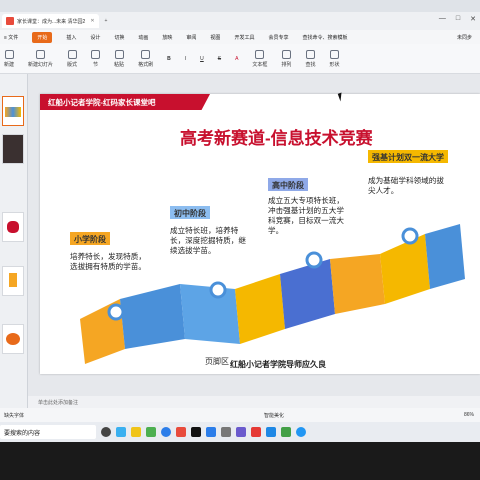 This screenshot has width=480, height=480. Describe the element at coordinates (95, 37) in the screenshot. I see `menu-design: 设计` at that location.